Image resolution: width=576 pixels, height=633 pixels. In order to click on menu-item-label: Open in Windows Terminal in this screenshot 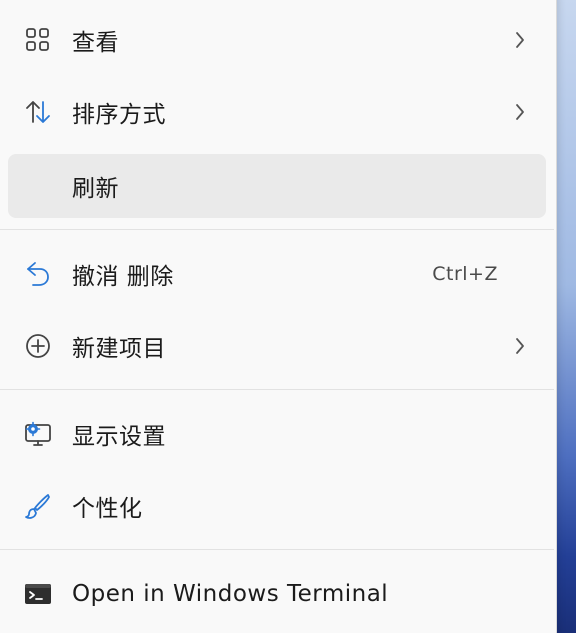, I will do `click(230, 594)`.